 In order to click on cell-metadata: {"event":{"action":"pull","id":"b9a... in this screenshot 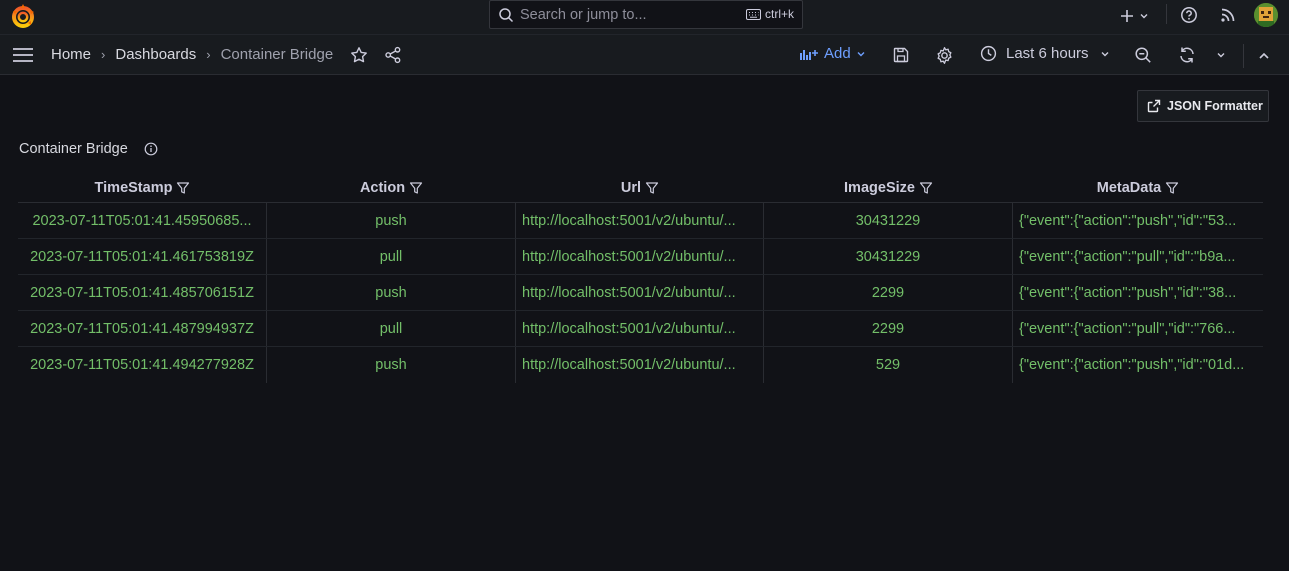, I will do `click(1138, 256)`.